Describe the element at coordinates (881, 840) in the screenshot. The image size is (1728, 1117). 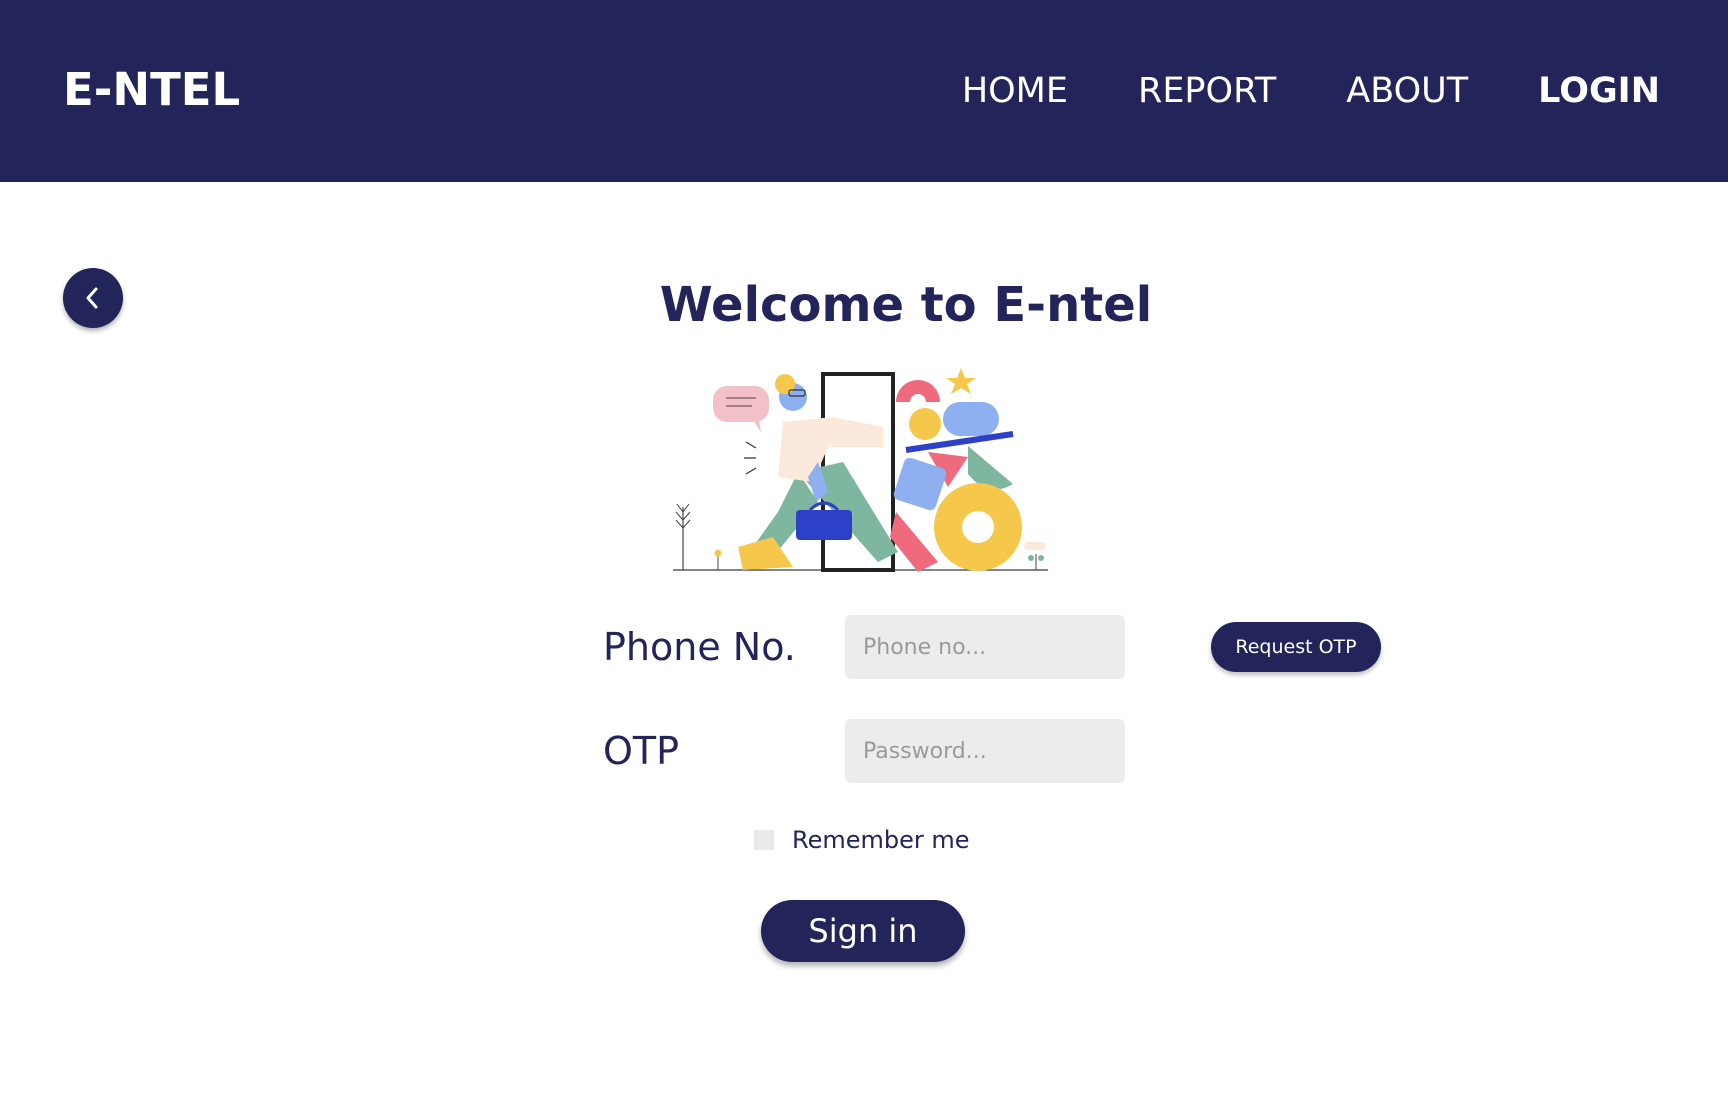
I see `remember-me-label: Remember me` at that location.